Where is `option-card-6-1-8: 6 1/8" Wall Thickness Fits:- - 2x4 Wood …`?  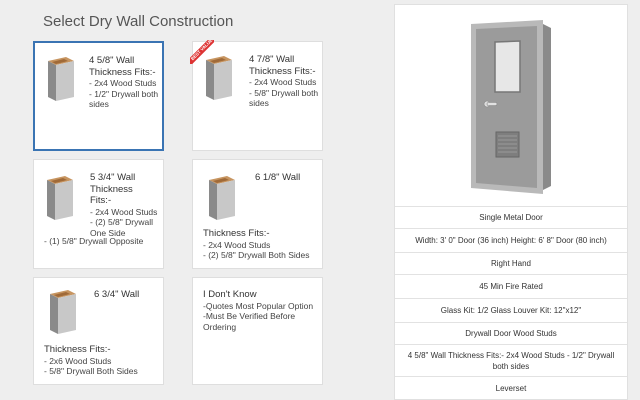
option-card-6-1-8: 6 1/8" Wall Thickness Fits:- - 2x4 Wood … is located at coordinates (257, 214).